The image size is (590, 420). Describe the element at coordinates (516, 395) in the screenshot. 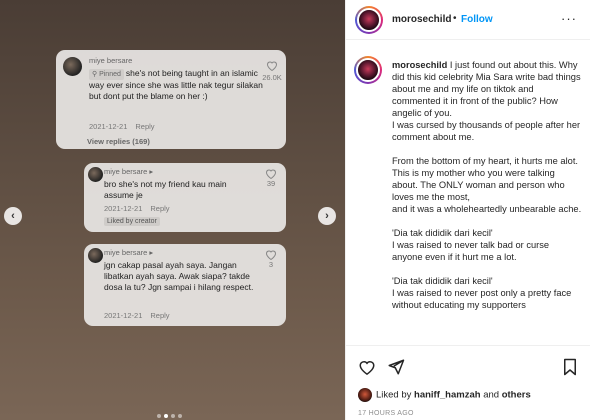

I see `likes-others-link: others` at that location.